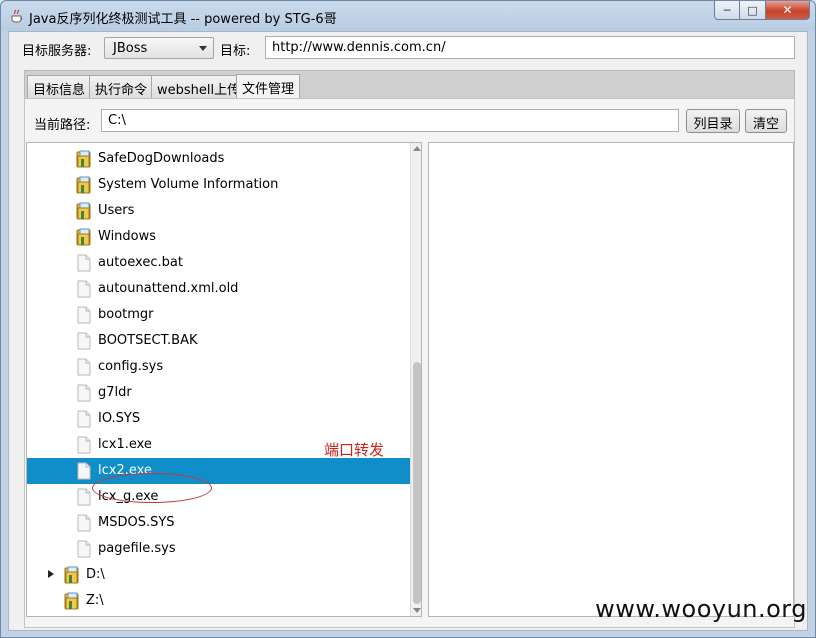  Describe the element at coordinates (115, 392) in the screenshot. I see `tree-item-label: g7ldr` at that location.